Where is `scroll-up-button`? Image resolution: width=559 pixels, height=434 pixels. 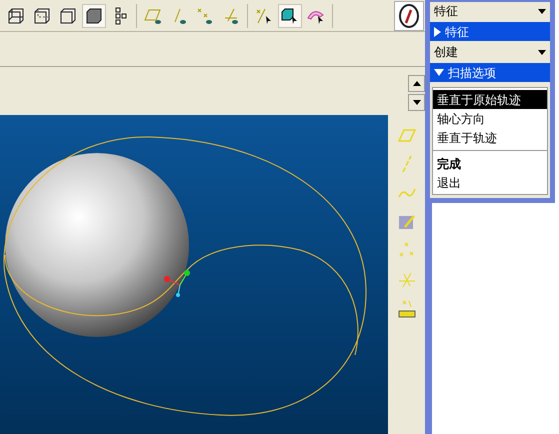
scroll-up-button is located at coordinates (416, 83).